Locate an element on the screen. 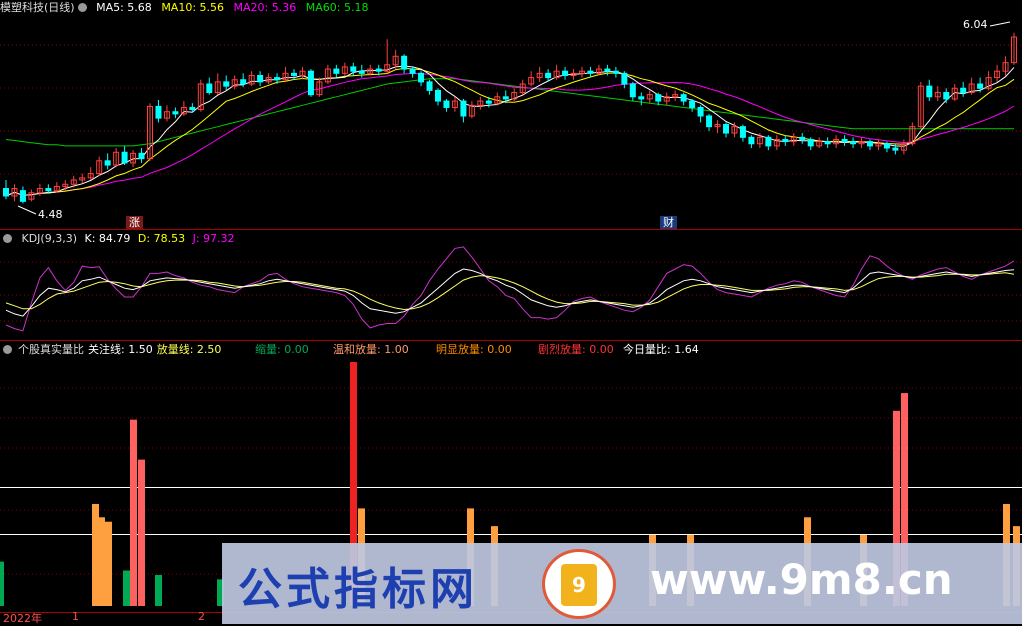 The image size is (1022, 626). kdj-j-line is located at coordinates (510, 289).